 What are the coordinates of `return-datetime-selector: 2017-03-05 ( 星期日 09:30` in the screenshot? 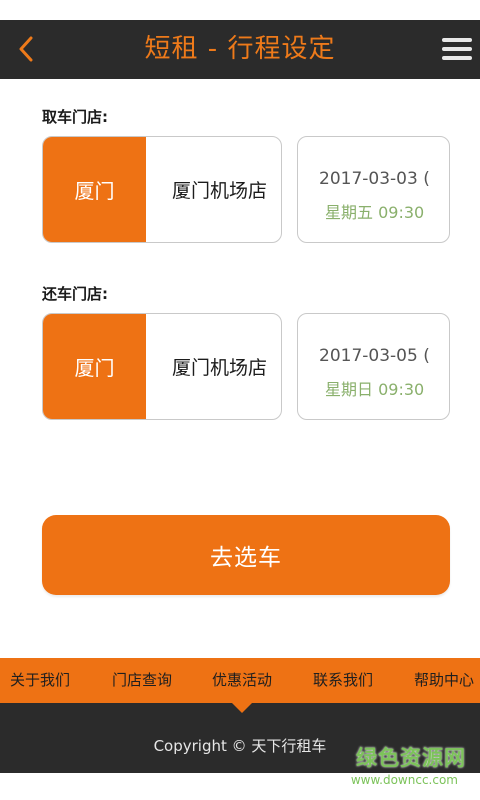 It's located at (373, 366).